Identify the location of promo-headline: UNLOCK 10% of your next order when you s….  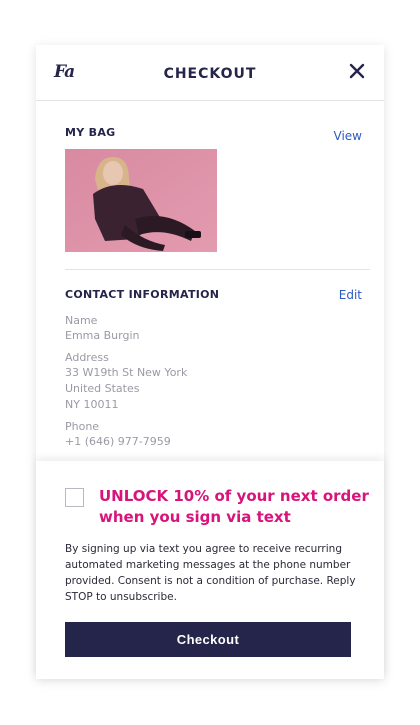
(234, 506).